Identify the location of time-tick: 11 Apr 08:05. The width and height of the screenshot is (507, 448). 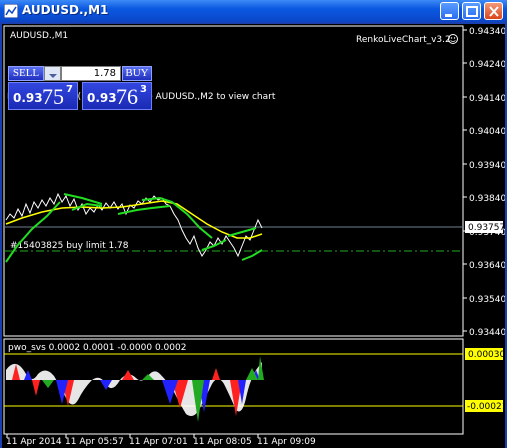
(222, 442).